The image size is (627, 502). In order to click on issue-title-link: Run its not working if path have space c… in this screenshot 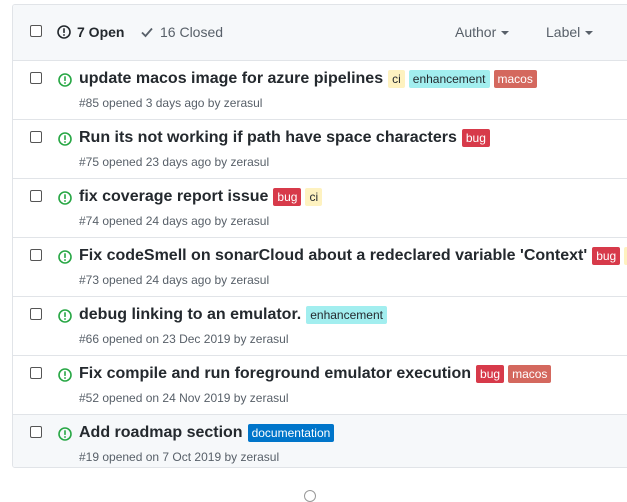, I will do `click(268, 138)`.